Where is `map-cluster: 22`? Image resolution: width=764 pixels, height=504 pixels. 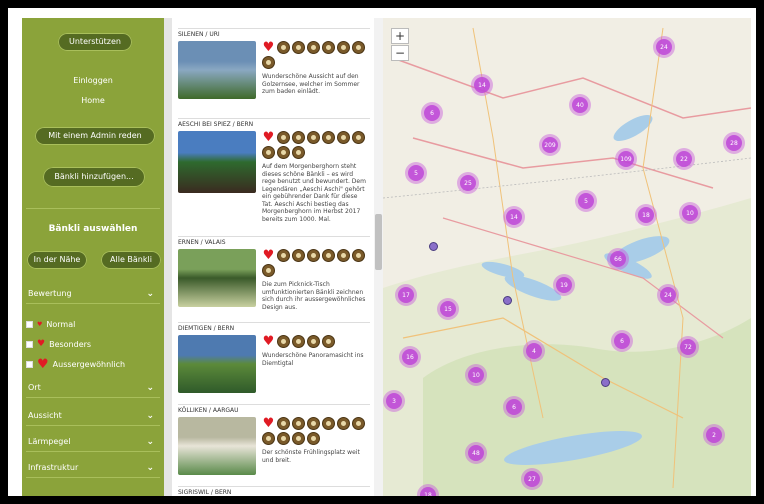 map-cluster: 22 is located at coordinates (684, 159).